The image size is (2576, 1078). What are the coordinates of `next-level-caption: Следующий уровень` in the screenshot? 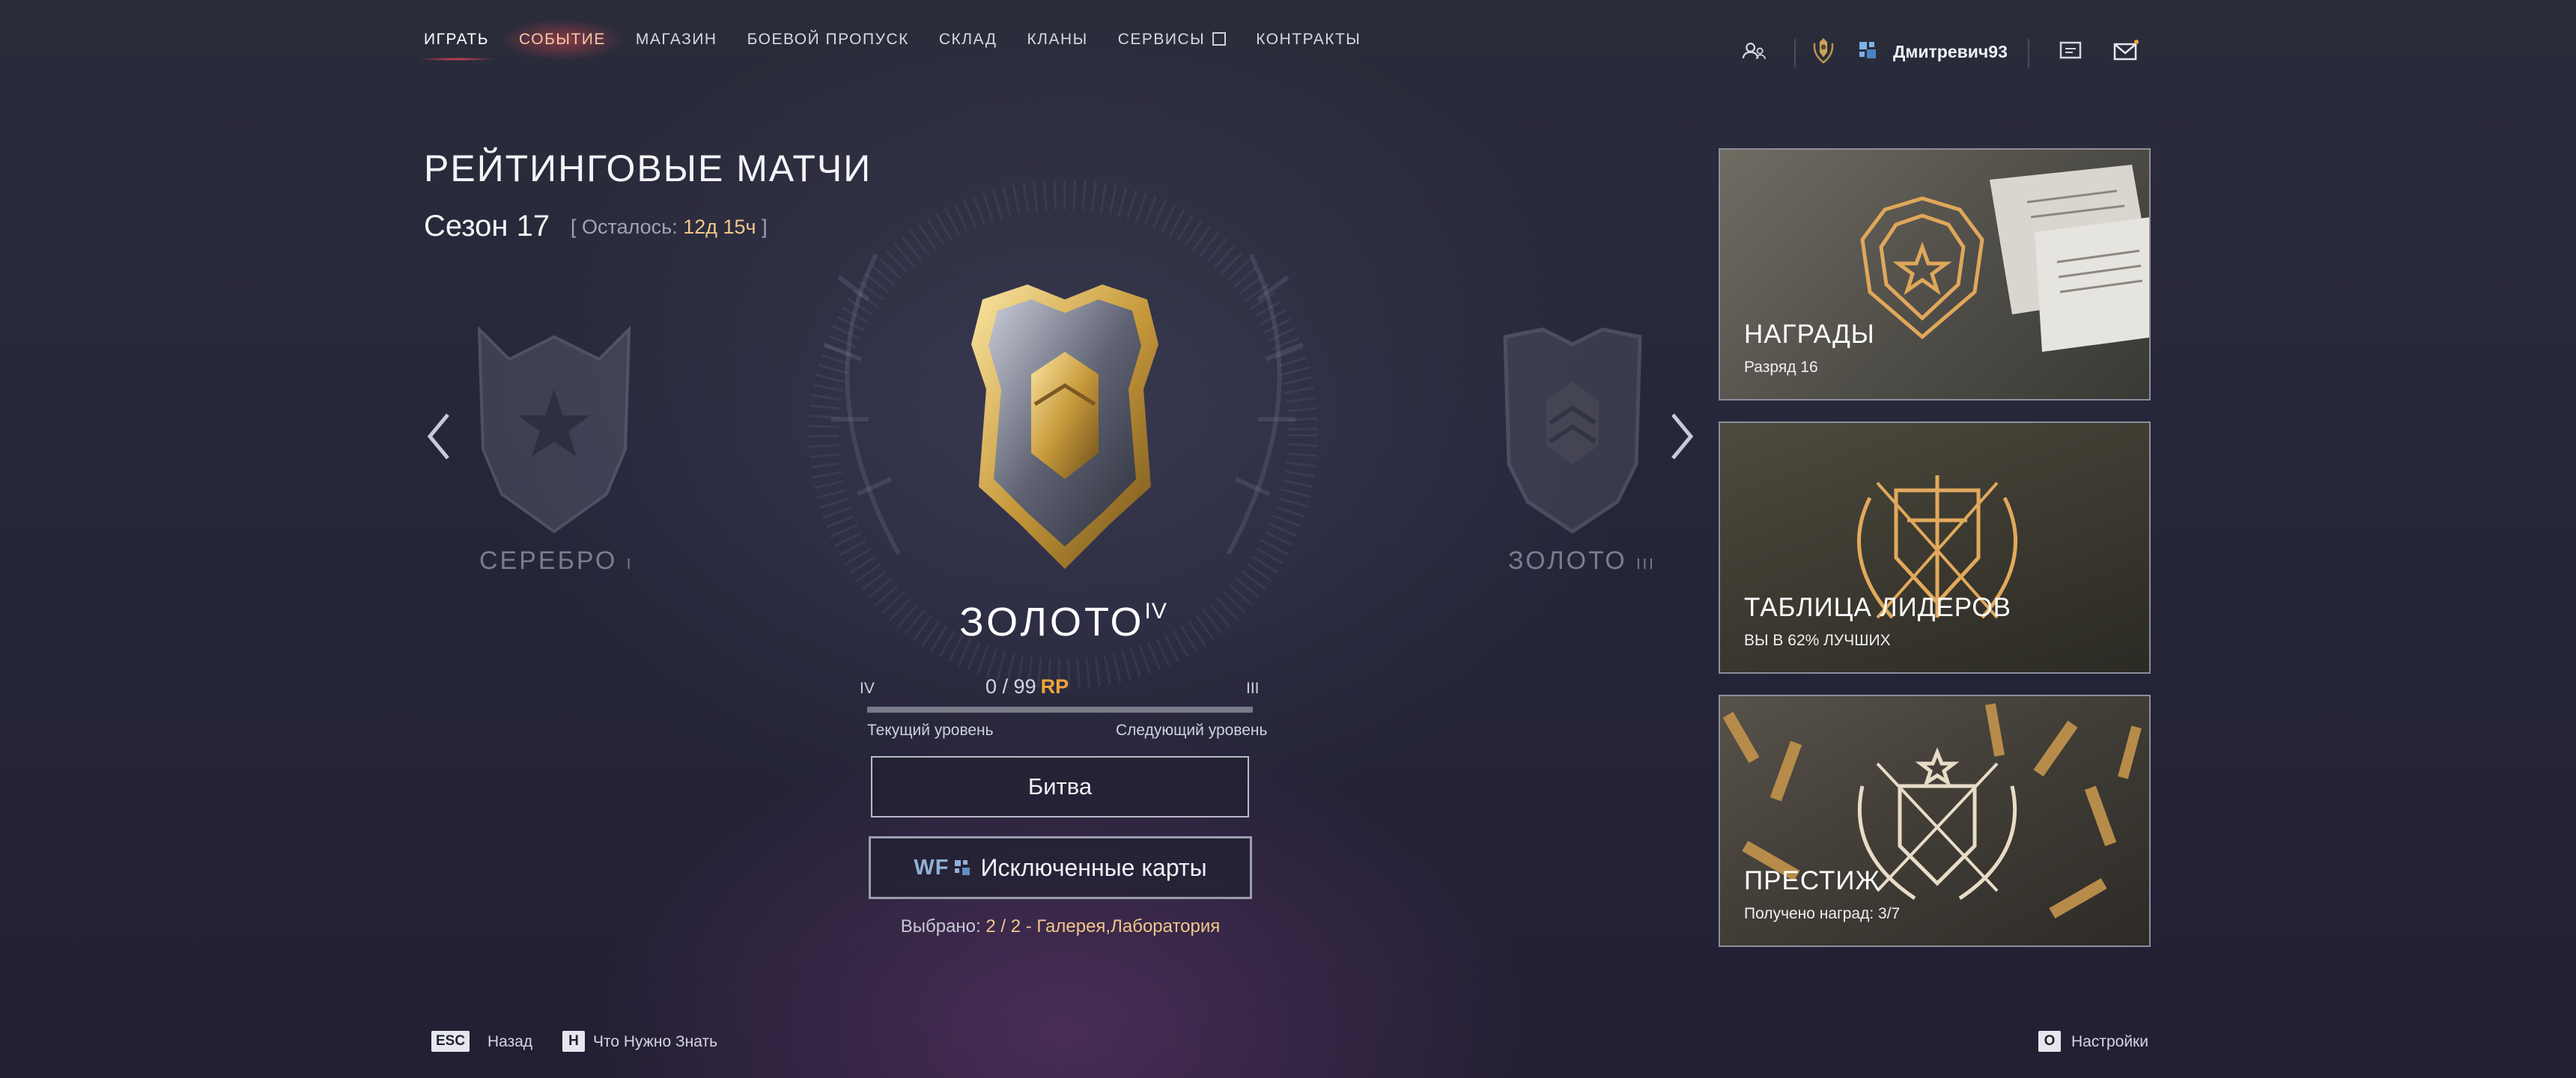 It's located at (1192, 730).